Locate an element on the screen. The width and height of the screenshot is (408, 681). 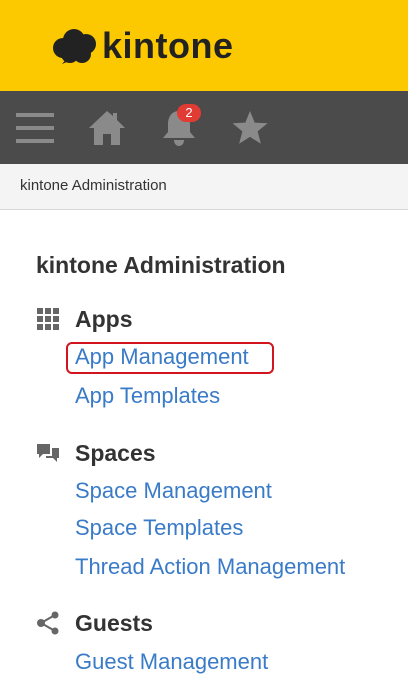
star-icon is located at coordinates (250, 127).